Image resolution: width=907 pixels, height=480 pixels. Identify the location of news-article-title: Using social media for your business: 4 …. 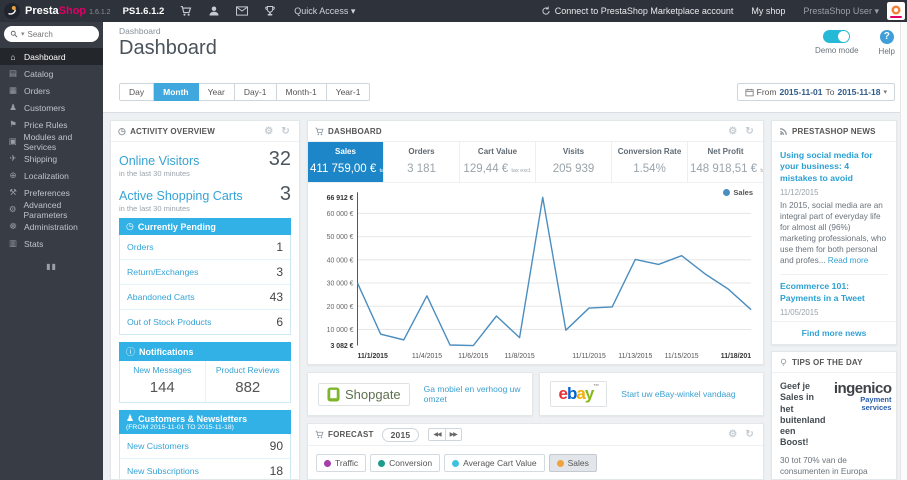
(834, 167).